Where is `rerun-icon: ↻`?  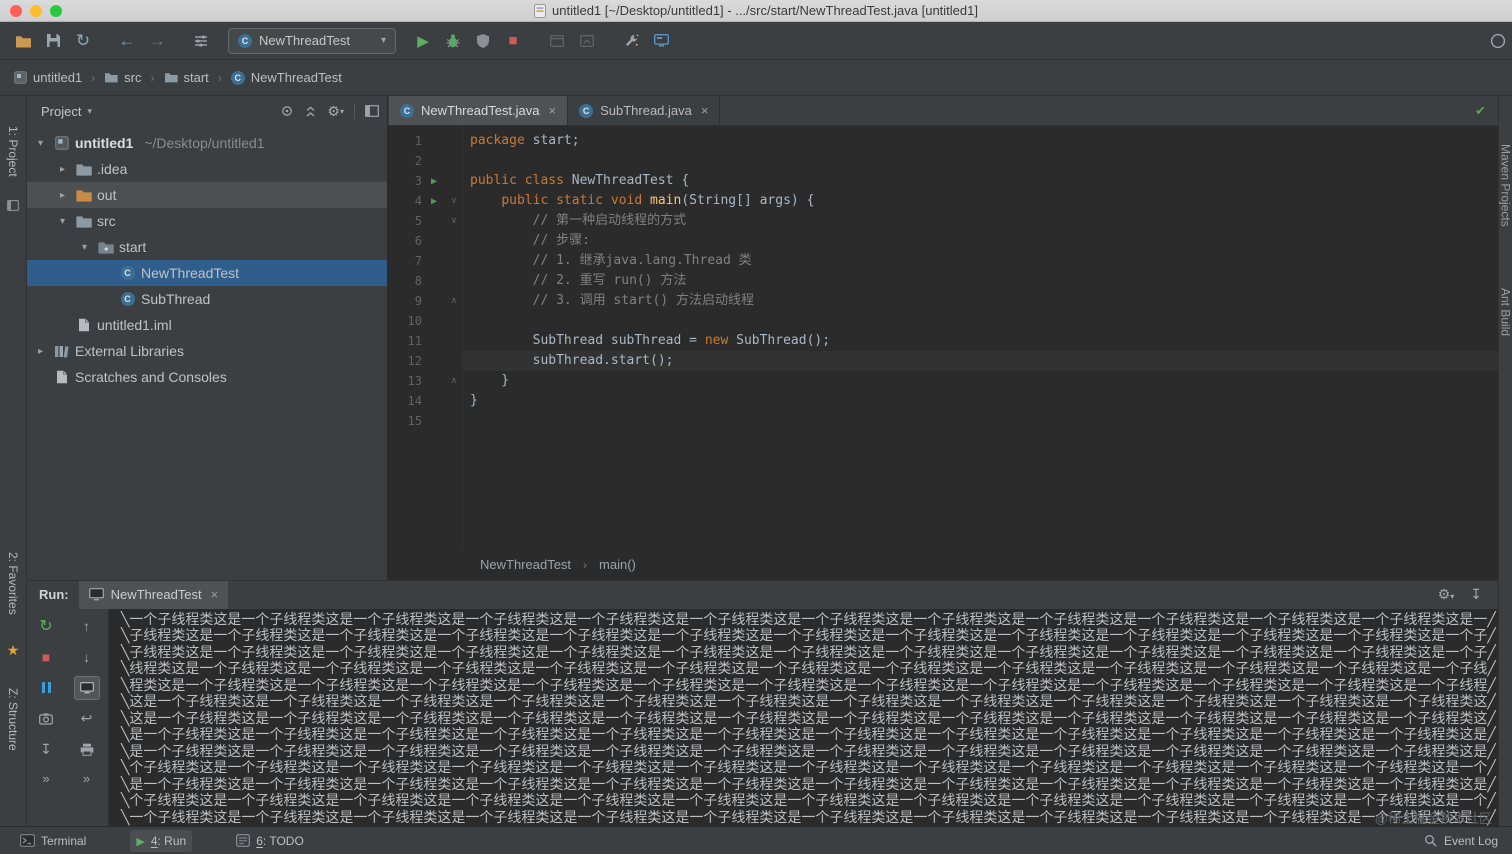 rerun-icon: ↻ is located at coordinates (46, 626).